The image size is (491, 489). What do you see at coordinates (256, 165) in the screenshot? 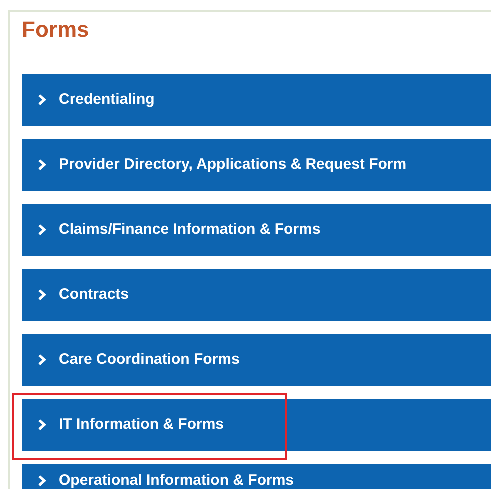
I see `accordion-header: Provider Directory, Applications & Request Form` at bounding box center [256, 165].